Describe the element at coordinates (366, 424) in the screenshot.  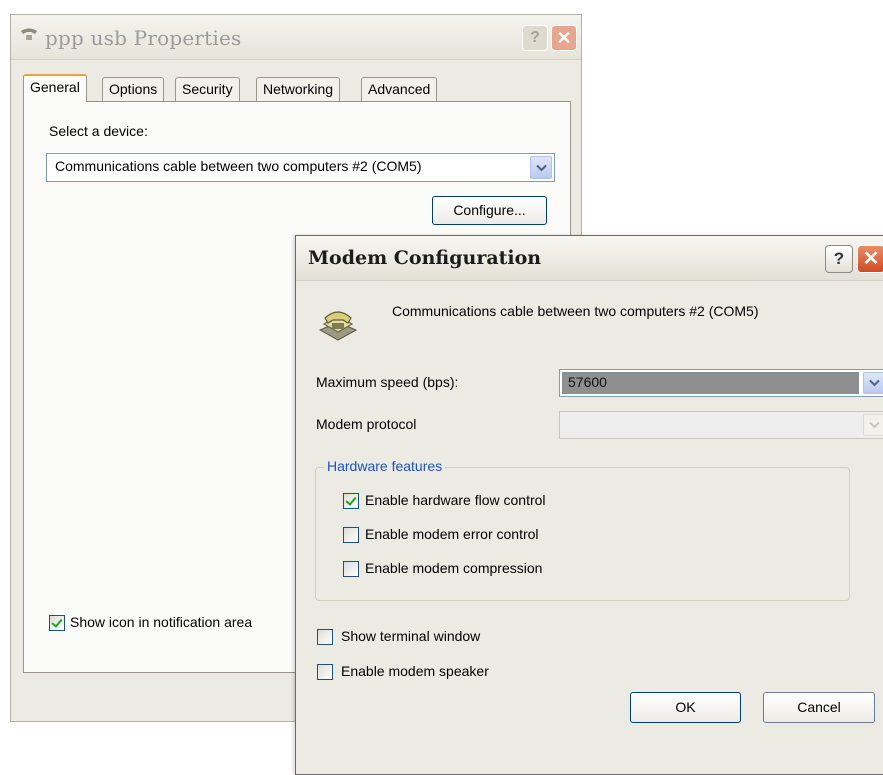
I see `modem-protocol-label: Modem protocol` at that location.